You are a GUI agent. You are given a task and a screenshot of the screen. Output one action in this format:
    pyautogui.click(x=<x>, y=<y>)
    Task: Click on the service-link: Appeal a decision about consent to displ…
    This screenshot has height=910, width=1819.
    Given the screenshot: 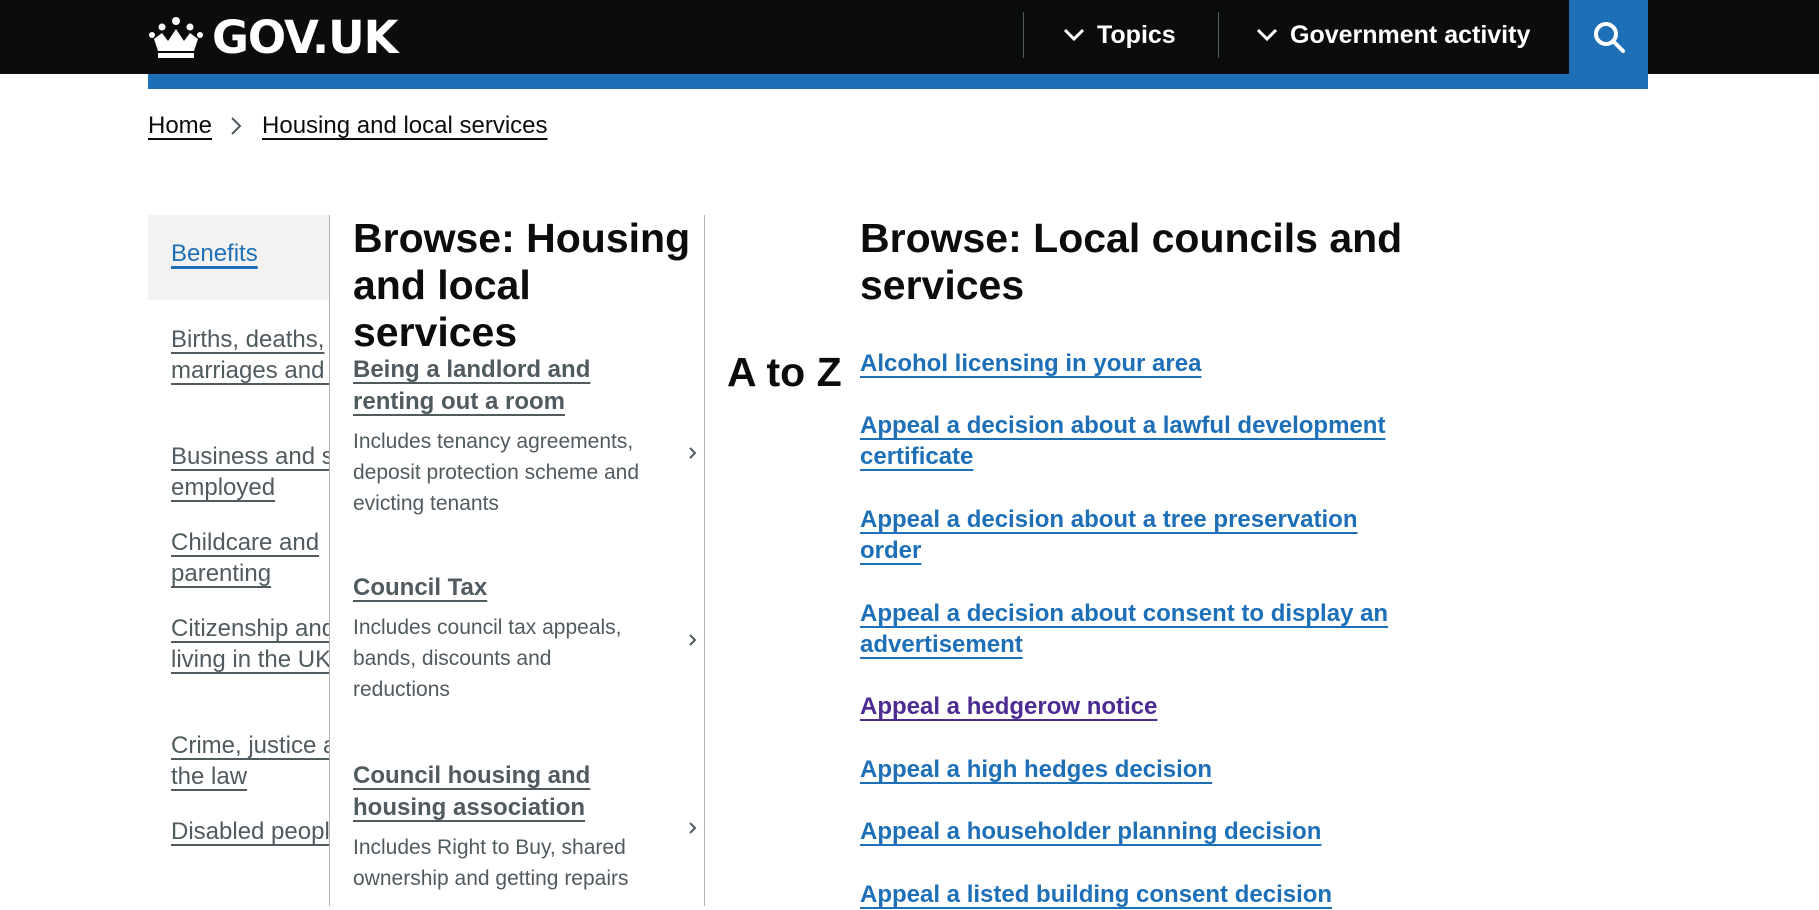 What is the action you would take?
    pyautogui.click(x=1140, y=629)
    